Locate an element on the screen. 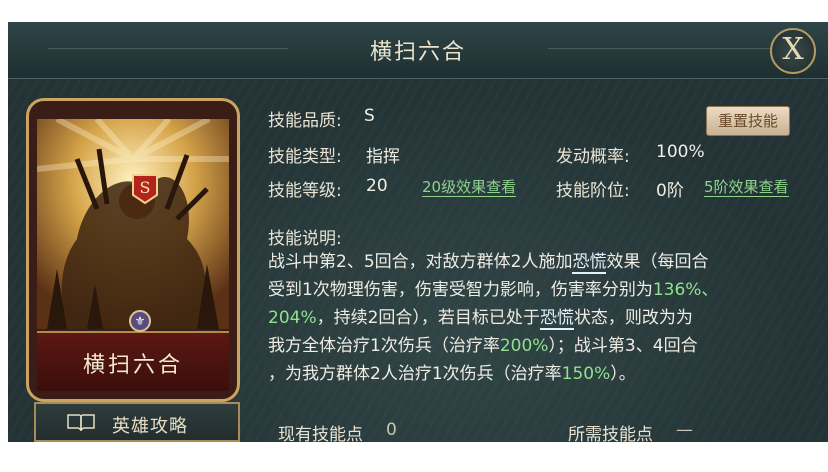 This screenshot has width=828, height=472. page-title: 横扫六合 is located at coordinates (417, 52).